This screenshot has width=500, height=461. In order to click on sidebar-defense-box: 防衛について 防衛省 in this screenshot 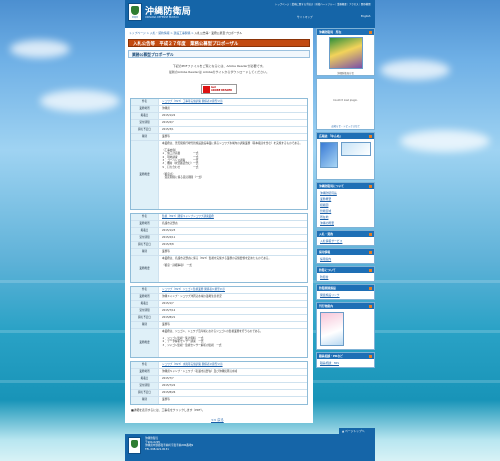, I will do `click(345, 274)`.